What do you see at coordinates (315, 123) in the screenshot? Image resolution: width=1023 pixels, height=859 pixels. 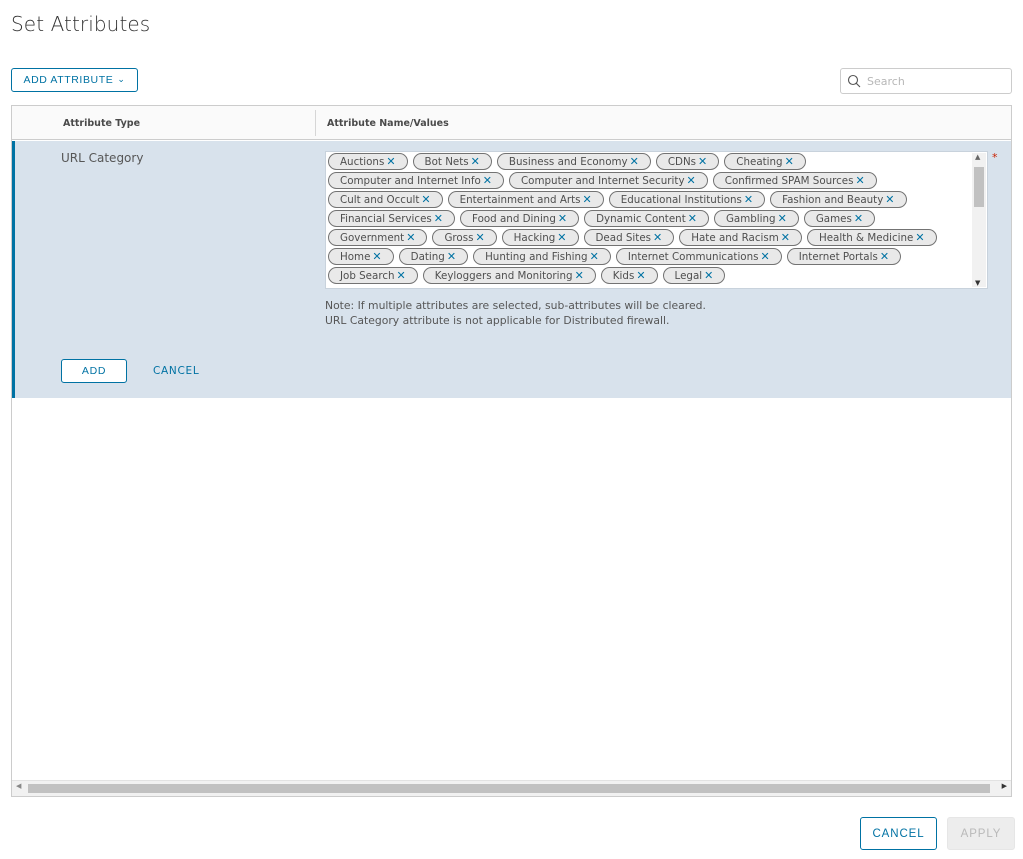 I see `column-divider` at bounding box center [315, 123].